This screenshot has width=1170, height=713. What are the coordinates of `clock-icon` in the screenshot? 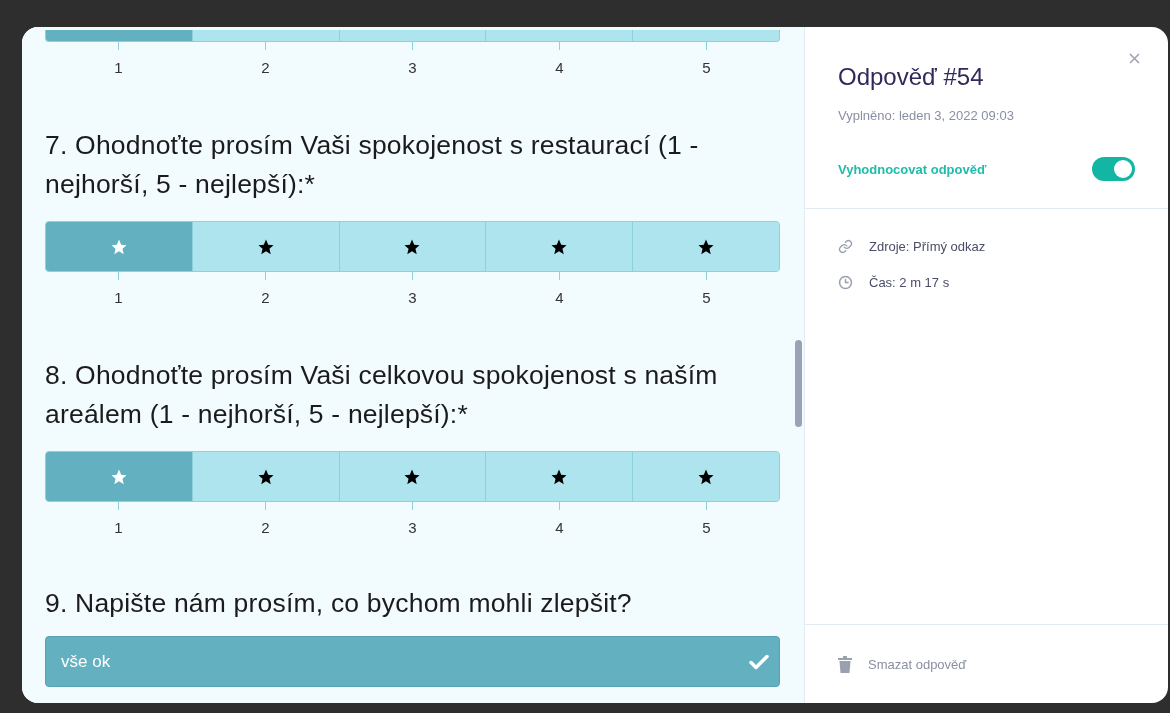 It's located at (845, 282).